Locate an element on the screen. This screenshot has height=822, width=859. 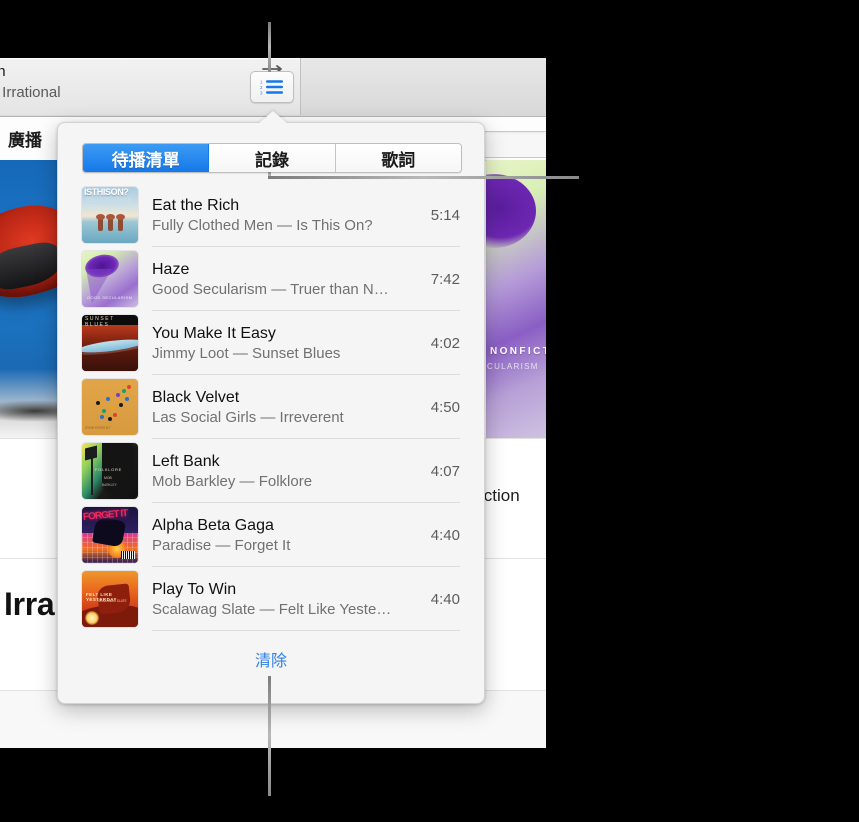
callout-line-tabs is located at coordinates (423, 177).